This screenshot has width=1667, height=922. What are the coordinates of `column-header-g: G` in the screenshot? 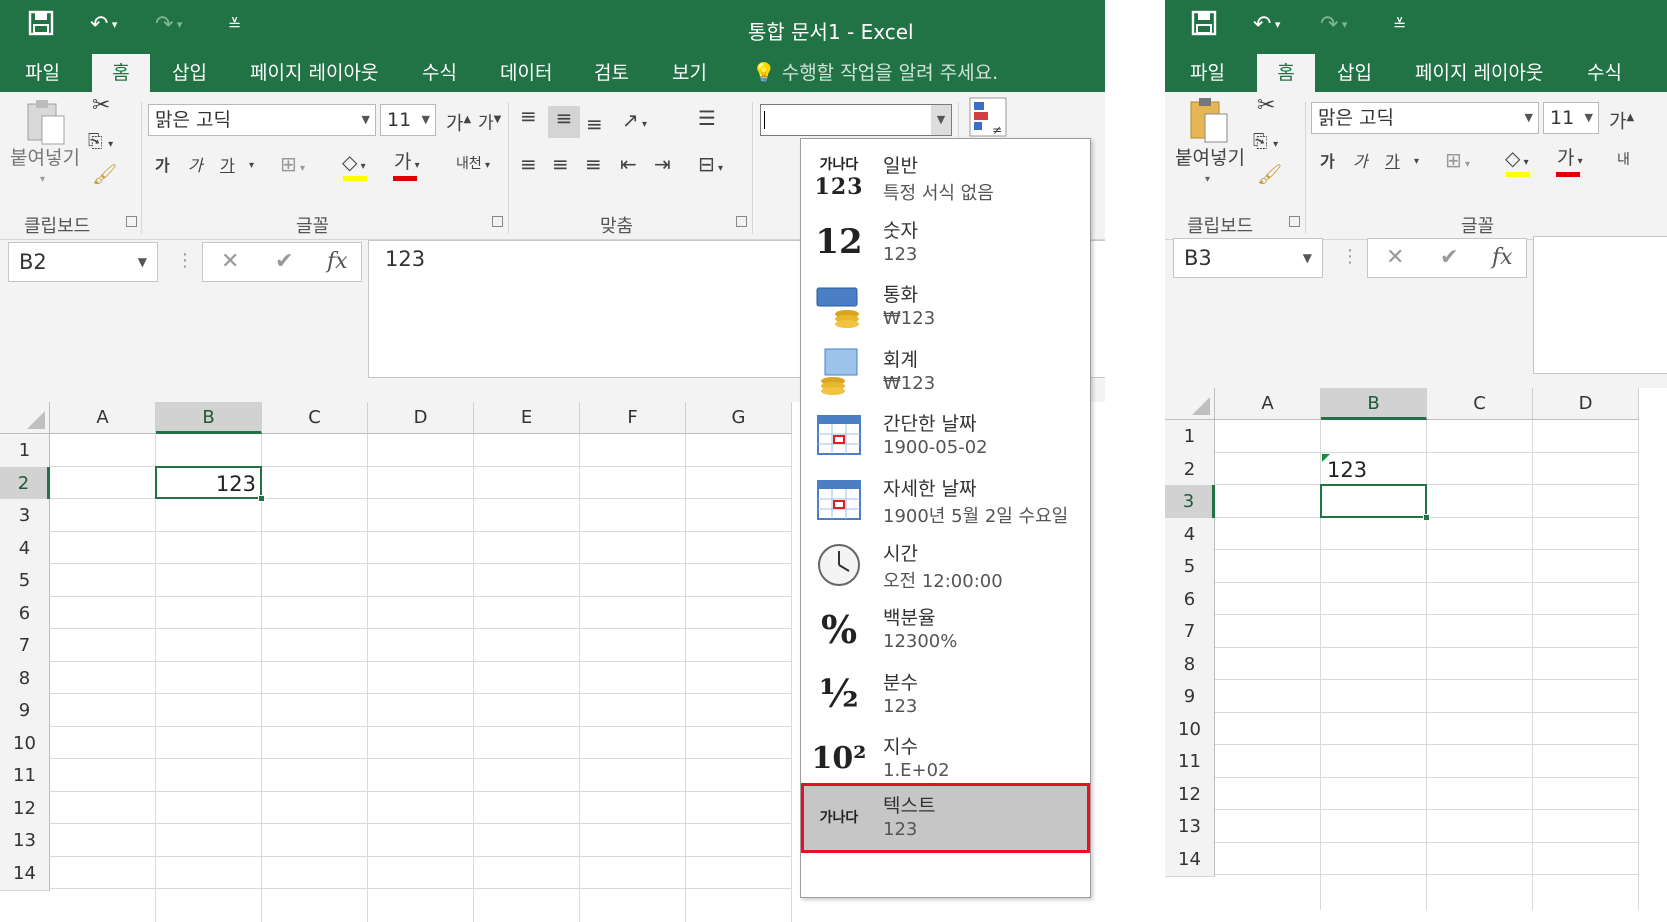 It's located at (739, 418).